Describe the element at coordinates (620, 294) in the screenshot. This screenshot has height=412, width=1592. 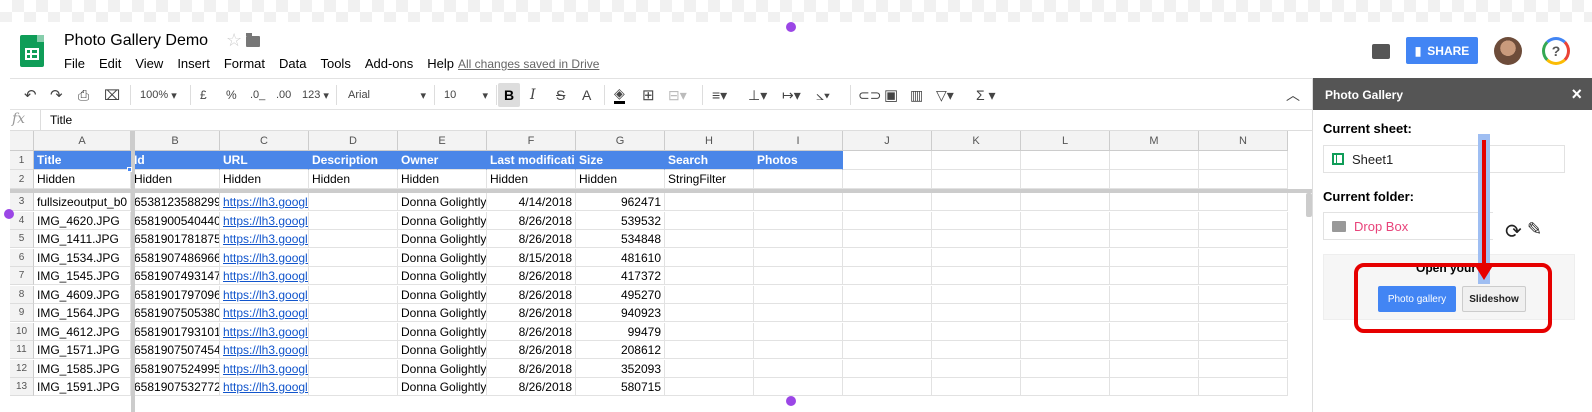
I see `cell-size: 495270` at that location.